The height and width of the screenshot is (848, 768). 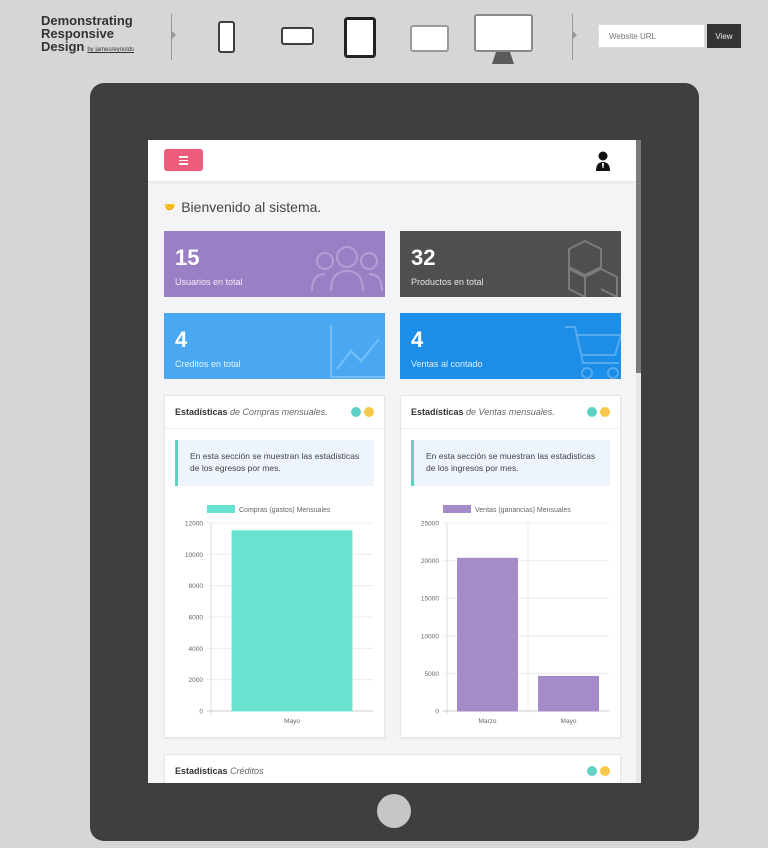 What do you see at coordinates (394, 811) in the screenshot?
I see `home-button` at bounding box center [394, 811].